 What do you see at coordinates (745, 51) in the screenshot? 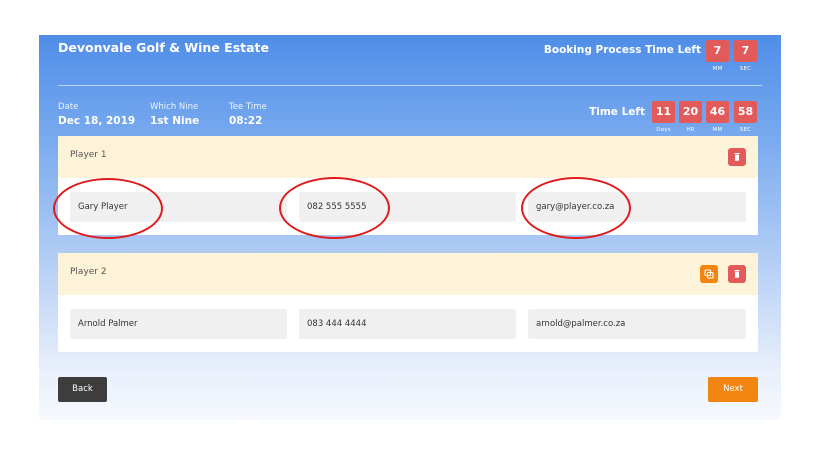
I see `booking-timer-seconds: 7` at bounding box center [745, 51].